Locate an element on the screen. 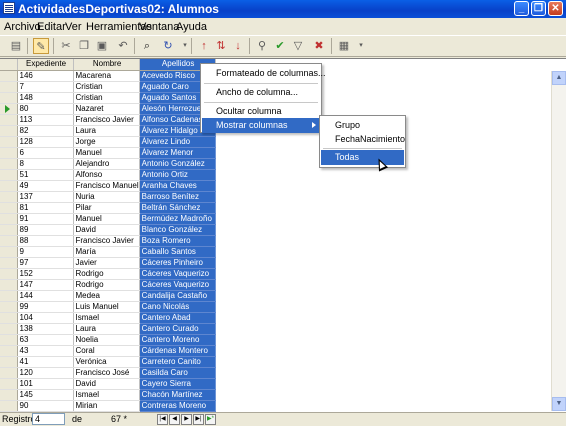  autofilter-icon: ⚲ is located at coordinates (262, 46).